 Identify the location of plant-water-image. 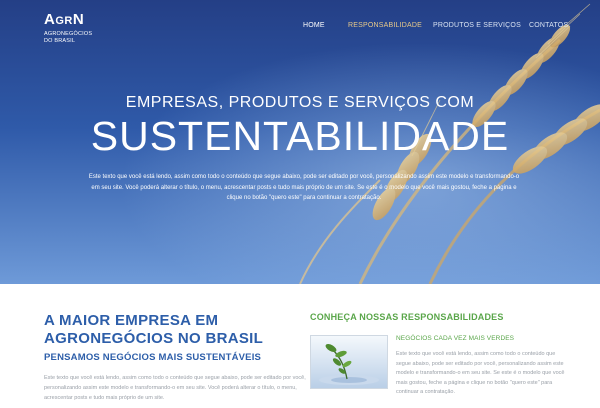
(349, 362).